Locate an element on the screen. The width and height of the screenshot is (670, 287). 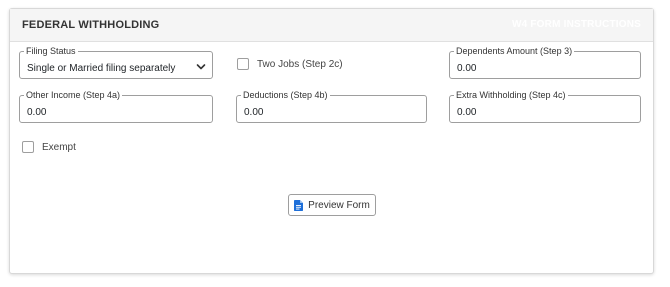
chevron-down-icon is located at coordinates (201, 67).